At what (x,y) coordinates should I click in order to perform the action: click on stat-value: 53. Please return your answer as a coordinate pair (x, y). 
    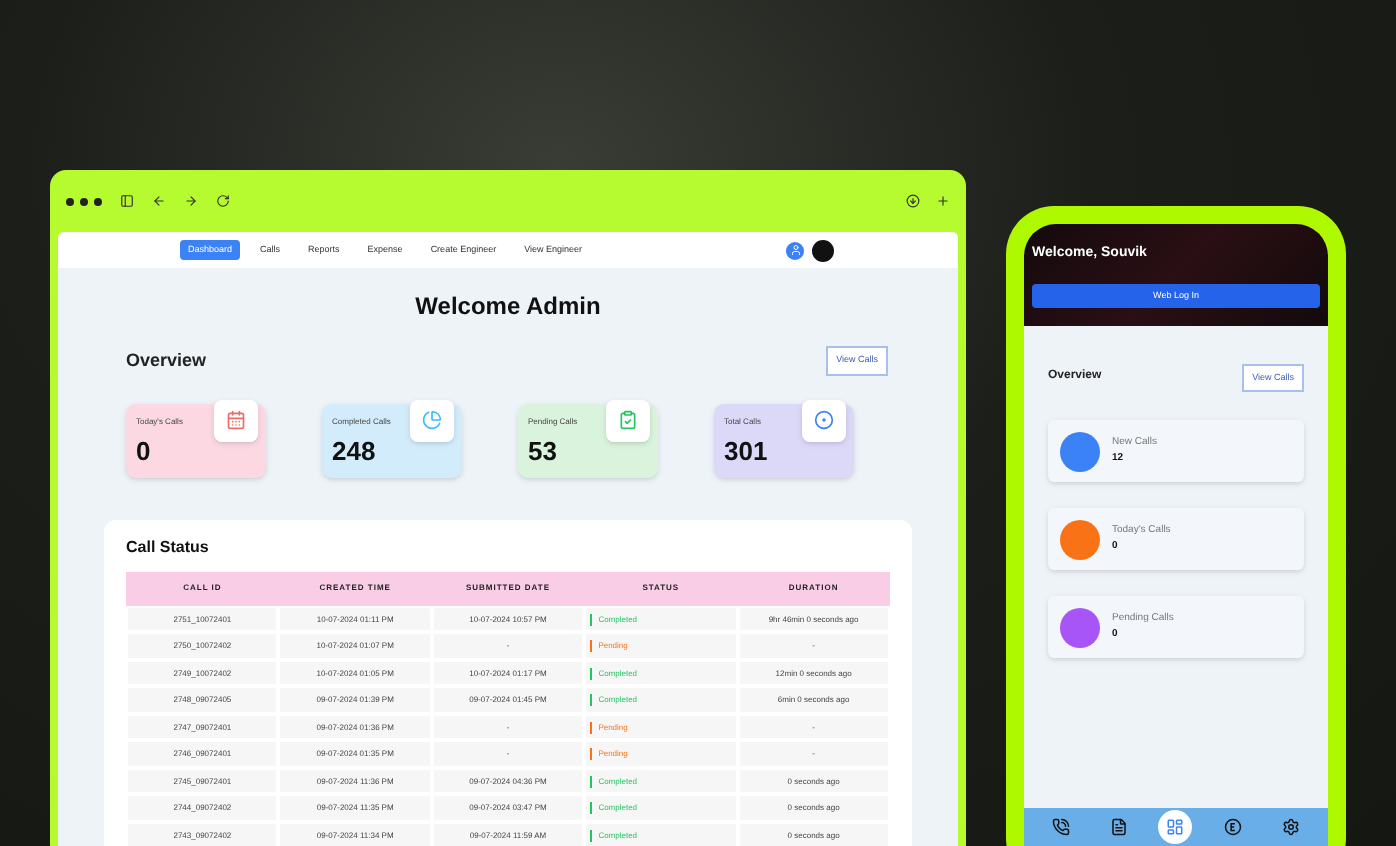
    Looking at the image, I should click on (543, 450).